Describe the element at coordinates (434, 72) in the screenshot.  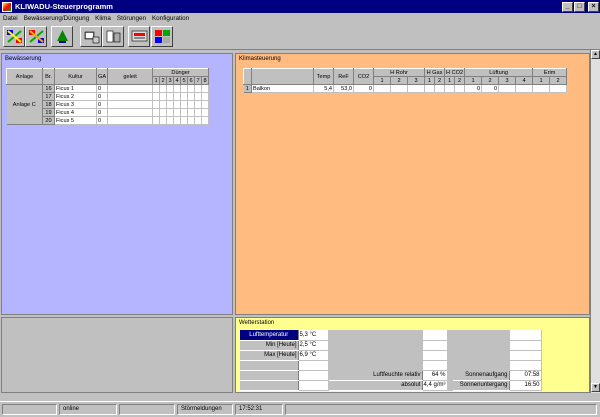
I see `col-hgas: H Gas` at that location.